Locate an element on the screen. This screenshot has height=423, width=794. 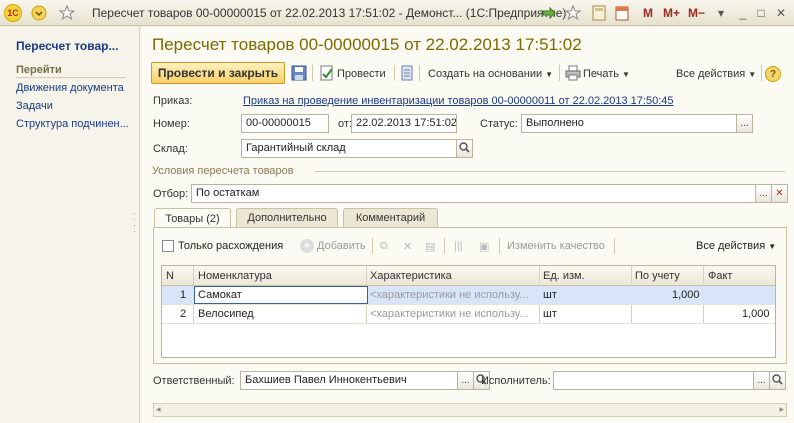
fill-icon: ▤ is located at coordinates (430, 246).